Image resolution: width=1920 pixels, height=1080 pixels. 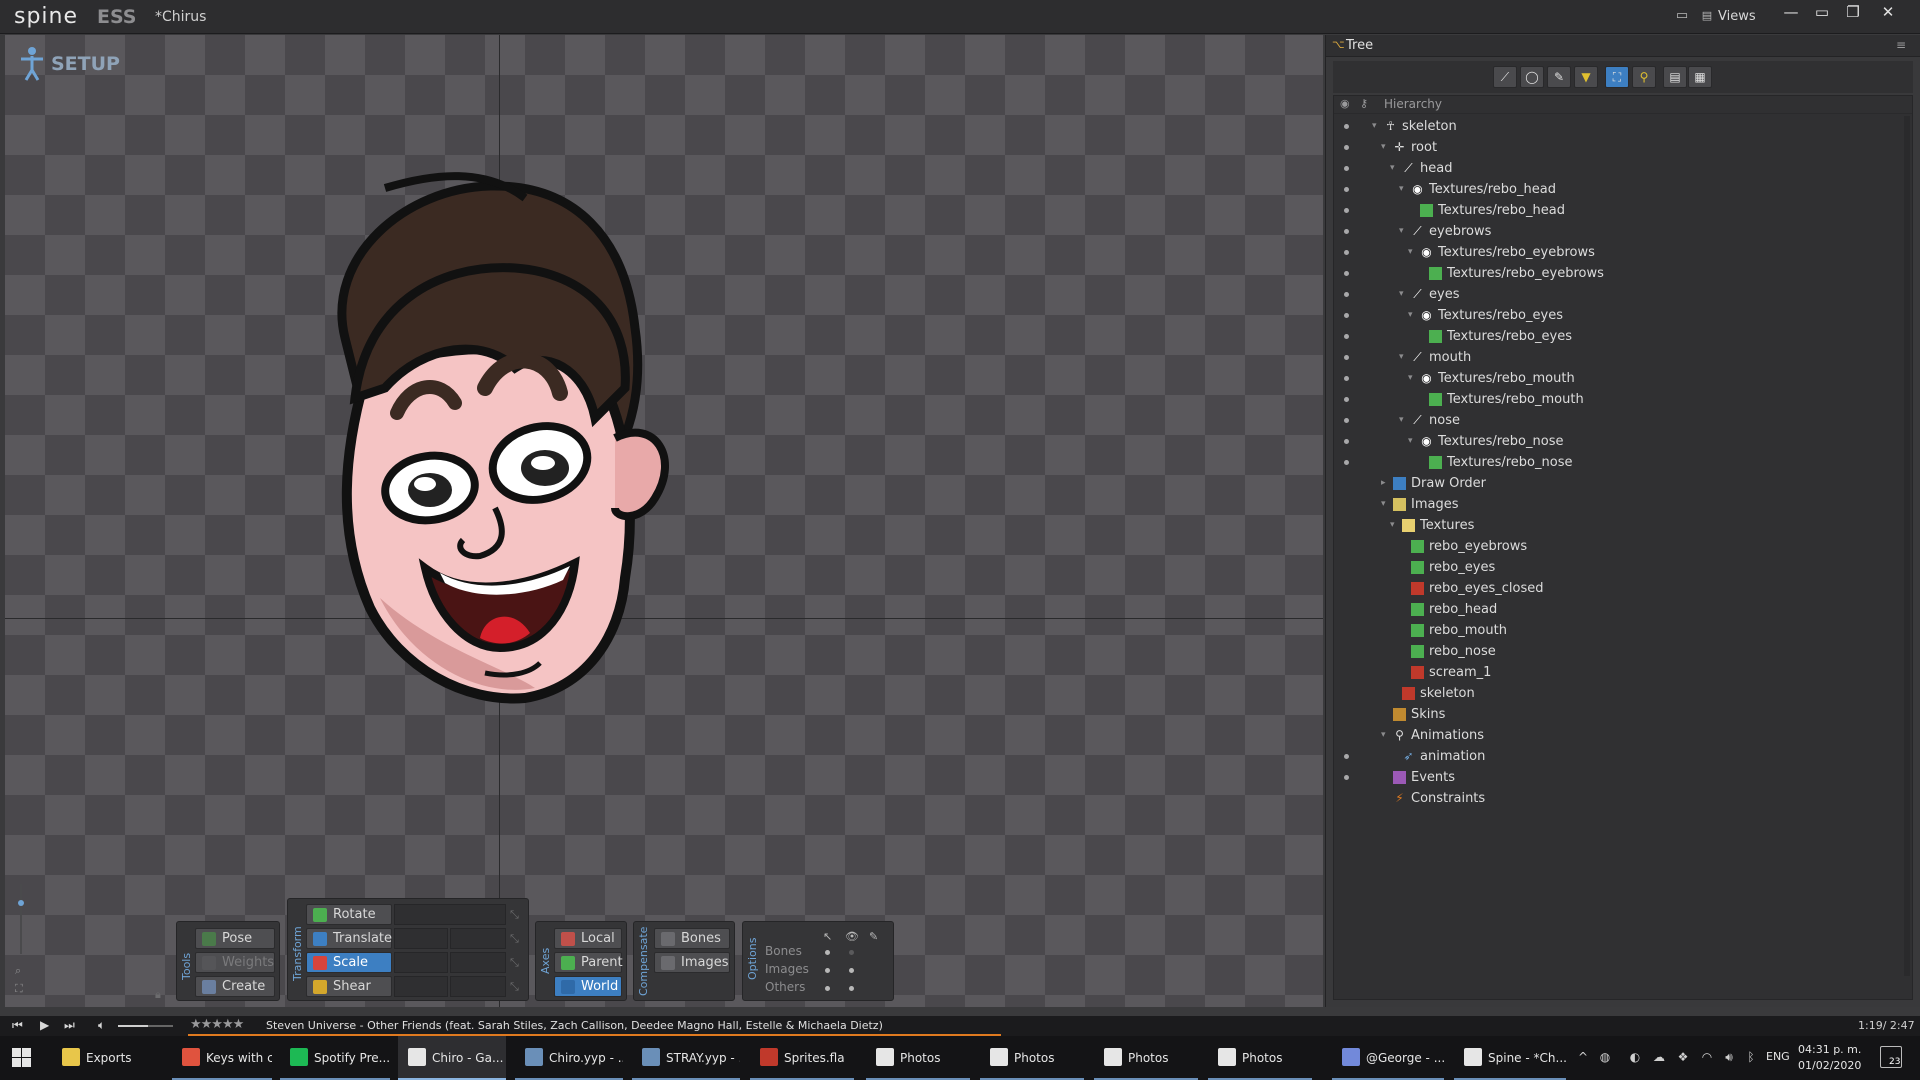 I want to click on tree-row: ▾ ⟋ nose, so click(x=1616, y=420).